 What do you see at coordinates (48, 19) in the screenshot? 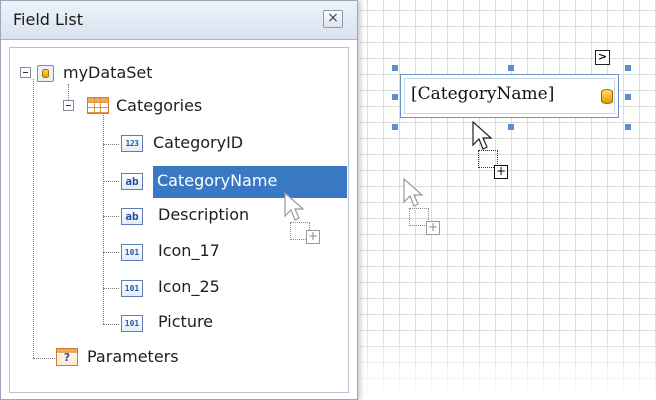
I see `panel-title: Field List` at bounding box center [48, 19].